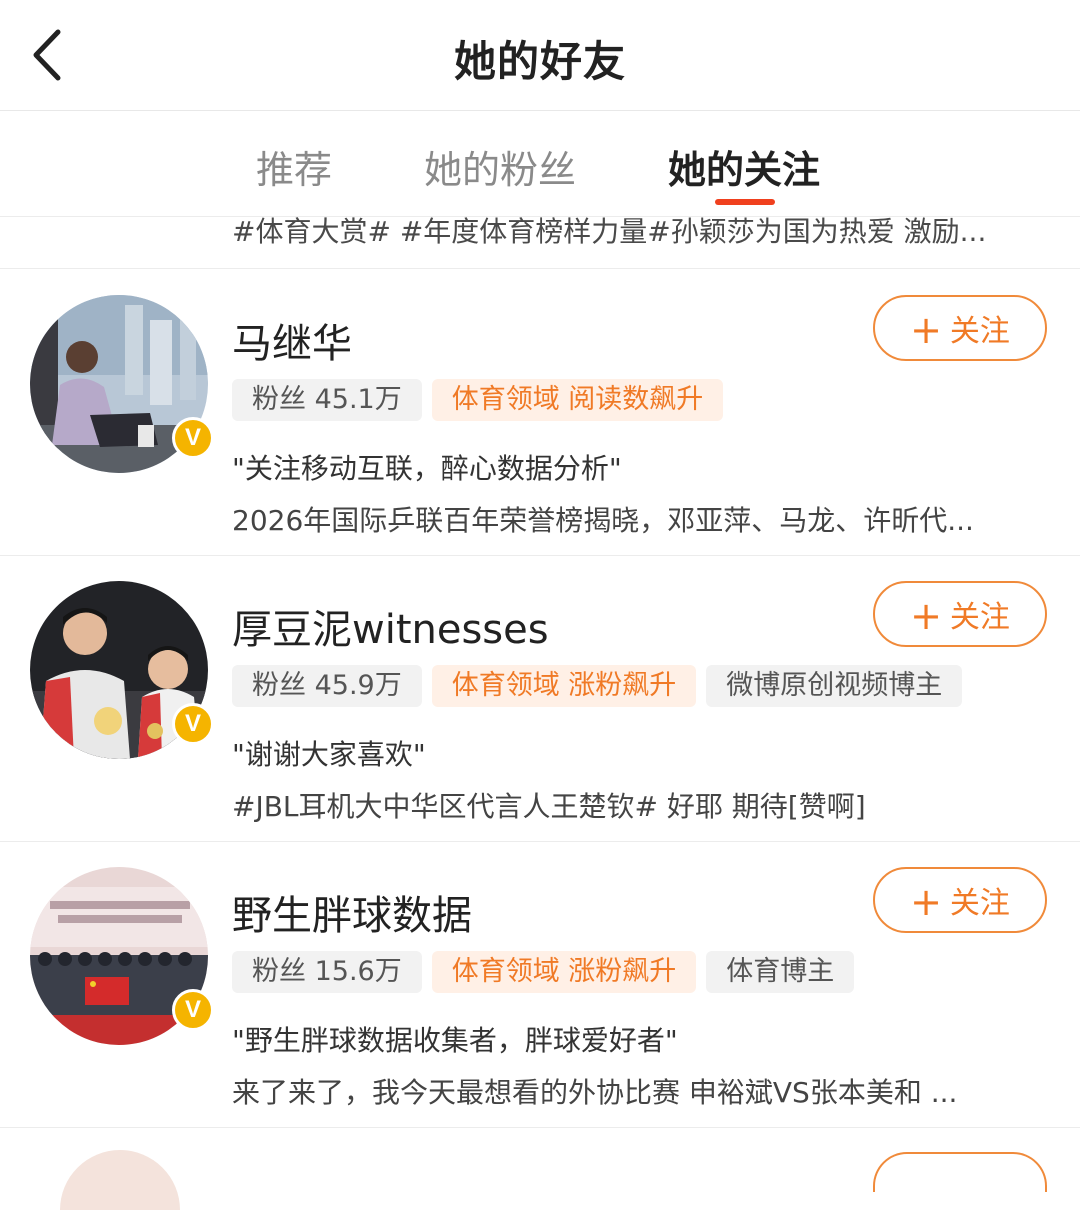  What do you see at coordinates (327, 400) in the screenshot?
I see `fans-count-tag: 粉丝 45.1万` at bounding box center [327, 400].